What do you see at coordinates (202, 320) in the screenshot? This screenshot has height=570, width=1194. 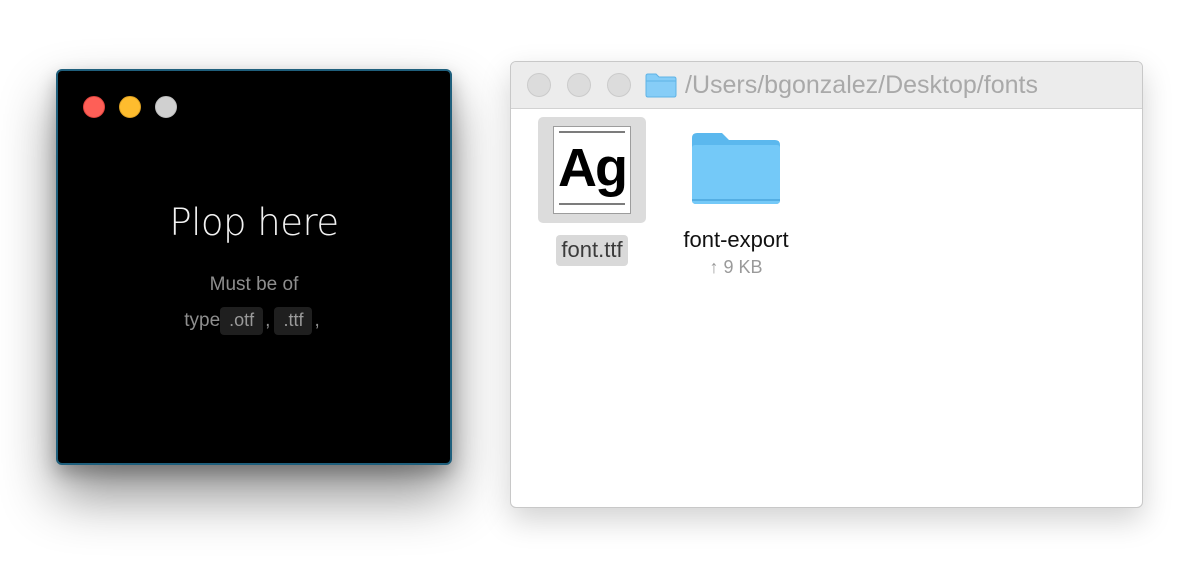 I see `type-label: type` at bounding box center [202, 320].